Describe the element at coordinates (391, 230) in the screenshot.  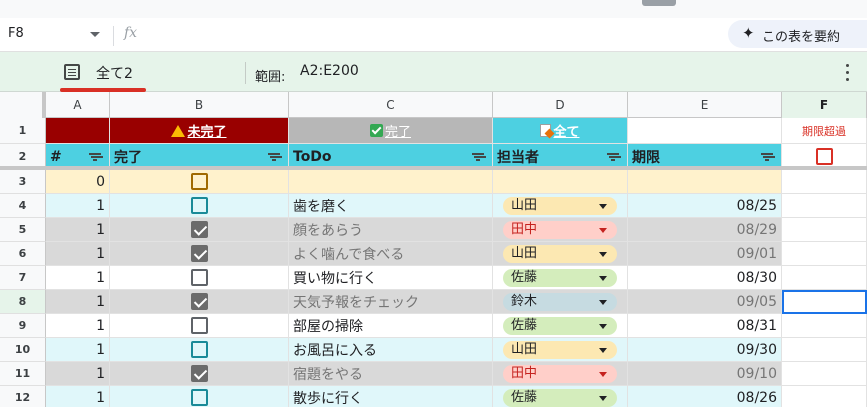
I see `todo-cell: 顔をあらう` at that location.